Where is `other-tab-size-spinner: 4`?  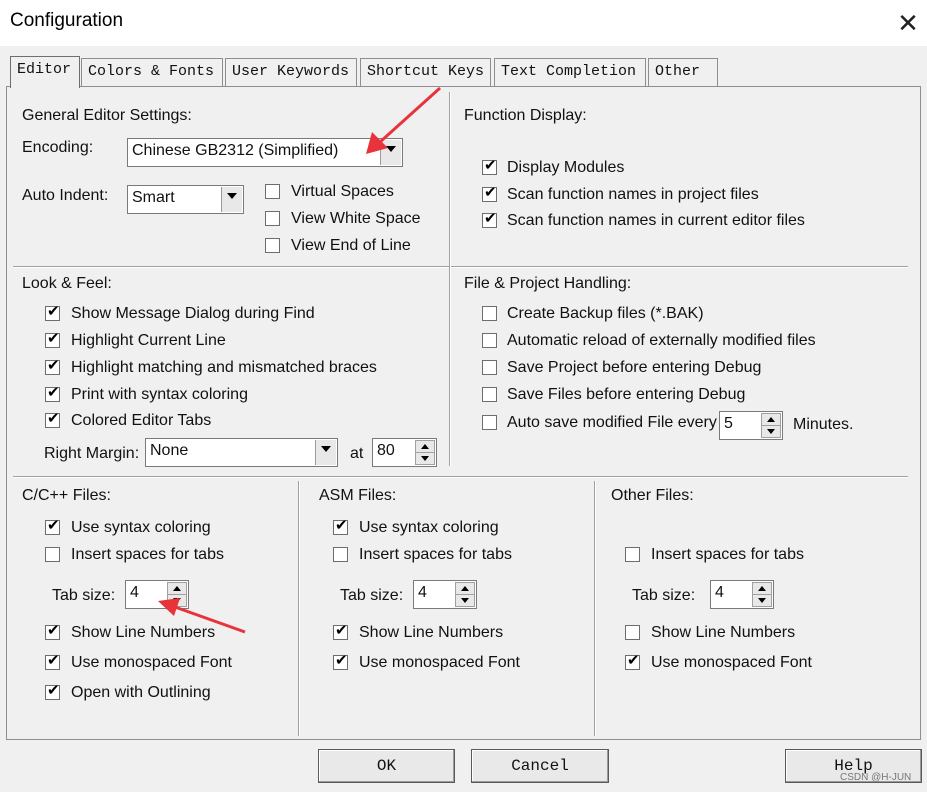
other-tab-size-spinner: 4 is located at coordinates (742, 594).